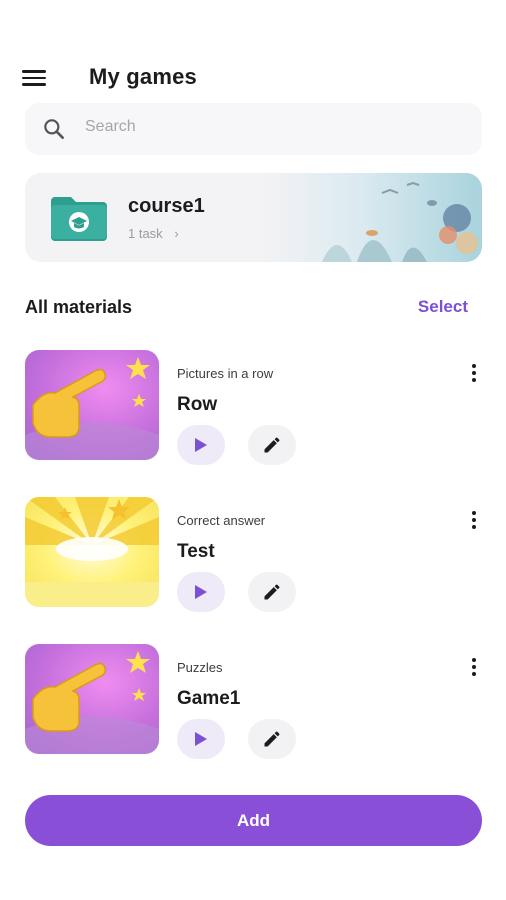 The image size is (506, 900). What do you see at coordinates (443, 307) in the screenshot?
I see `select-button: Select` at bounding box center [443, 307].